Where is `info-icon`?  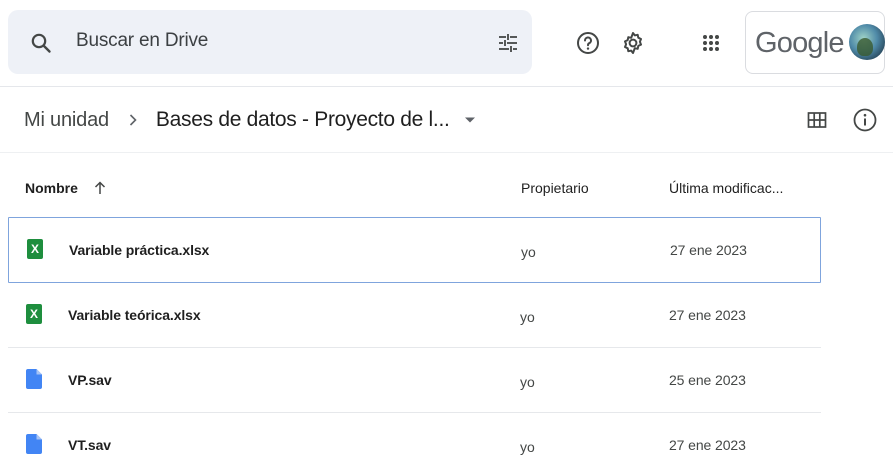 info-icon is located at coordinates (865, 120).